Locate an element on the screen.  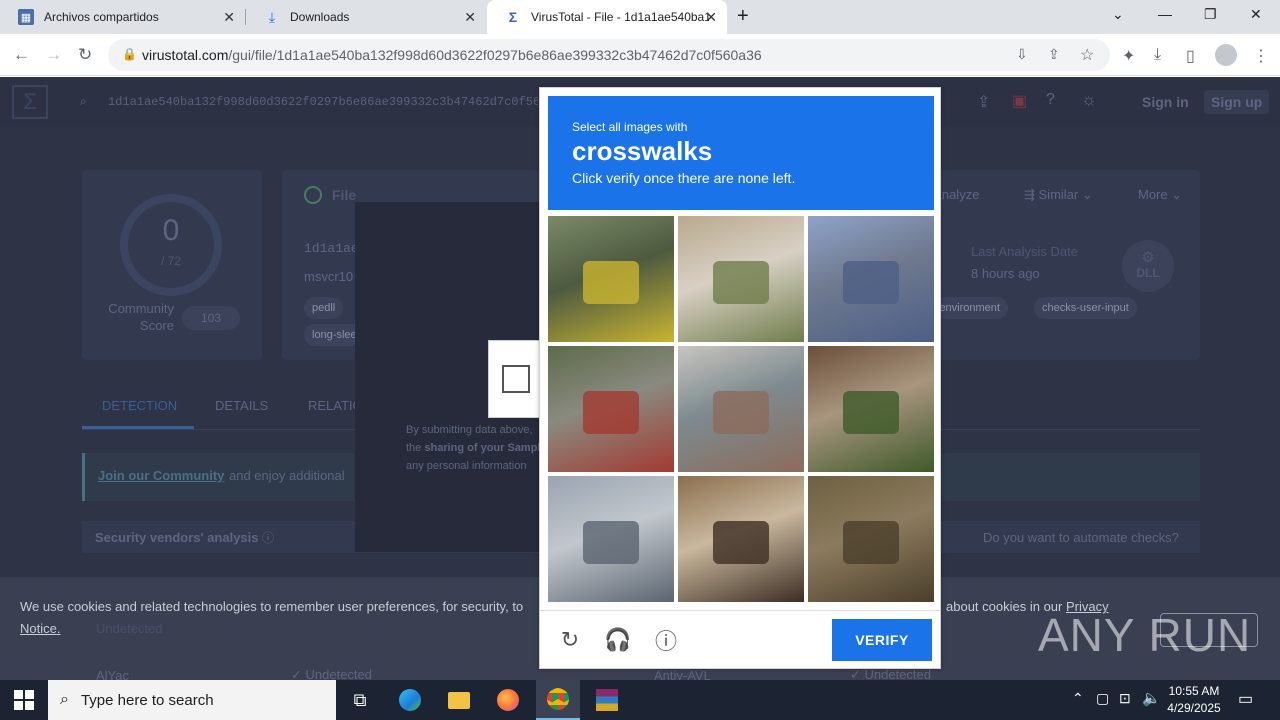
tab-downloads: ⤓ Downloads ✕ is located at coordinates (366, 17).